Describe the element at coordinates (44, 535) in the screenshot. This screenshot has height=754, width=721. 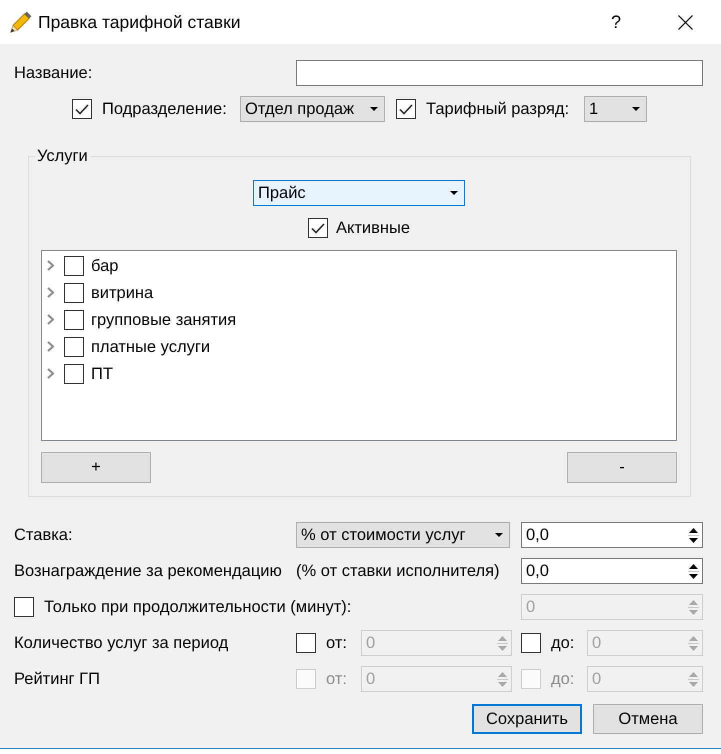
I see `field-label: Ставка:` at that location.